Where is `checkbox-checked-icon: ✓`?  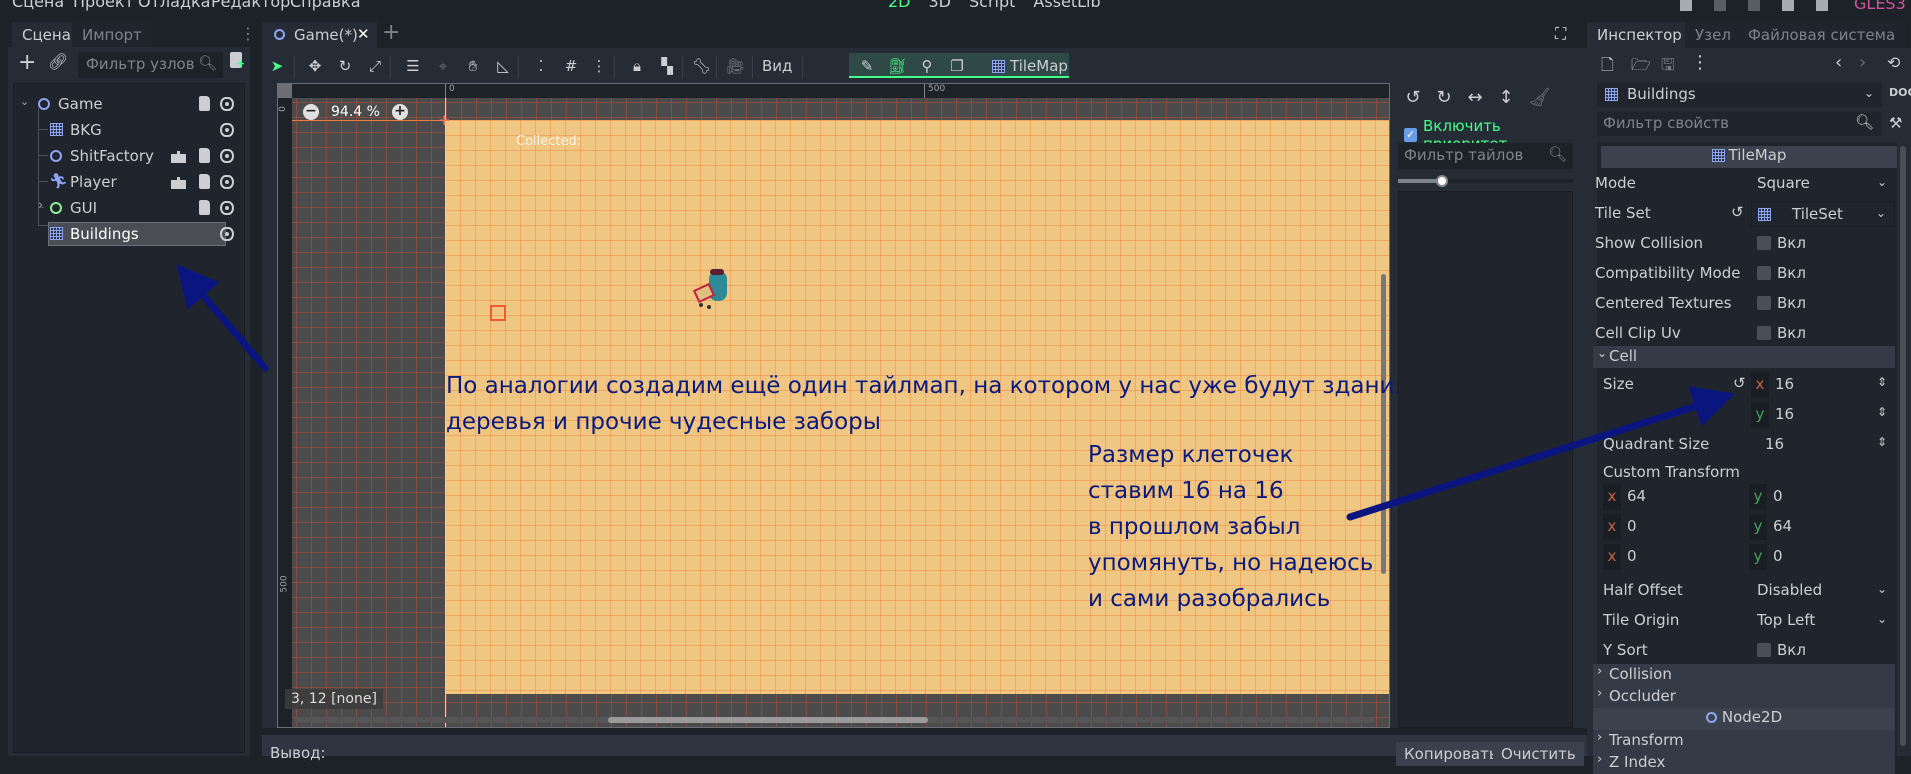 checkbox-checked-icon: ✓ is located at coordinates (1411, 135).